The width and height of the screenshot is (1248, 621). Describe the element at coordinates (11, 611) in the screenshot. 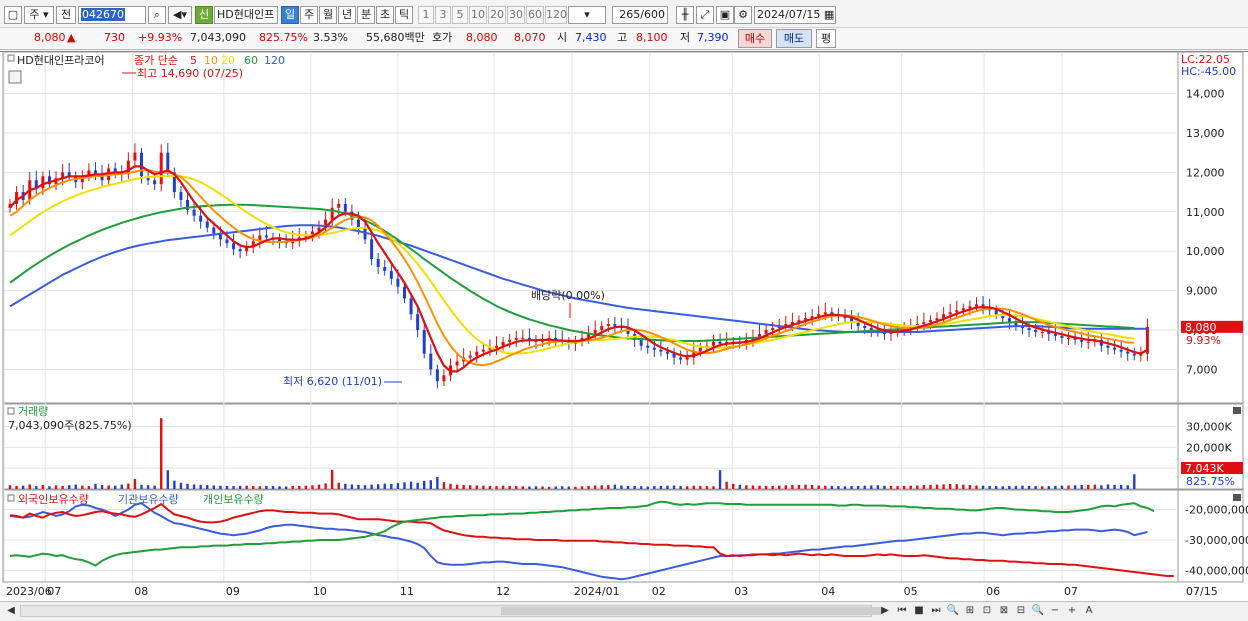

I see `scroll-left-icon: ◀` at that location.